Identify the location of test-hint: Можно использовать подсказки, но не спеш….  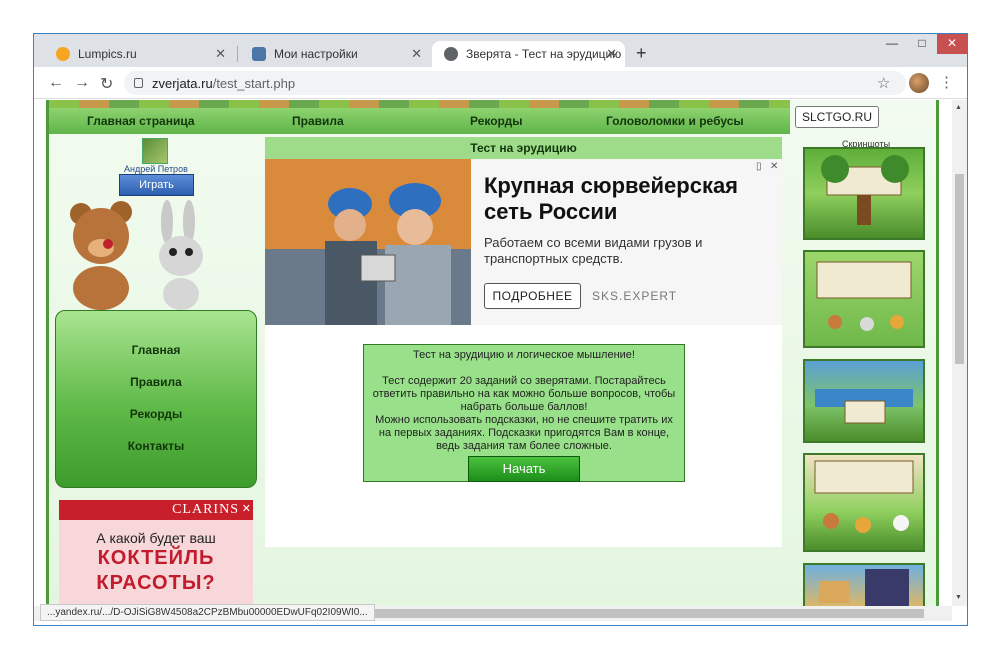
(524, 433).